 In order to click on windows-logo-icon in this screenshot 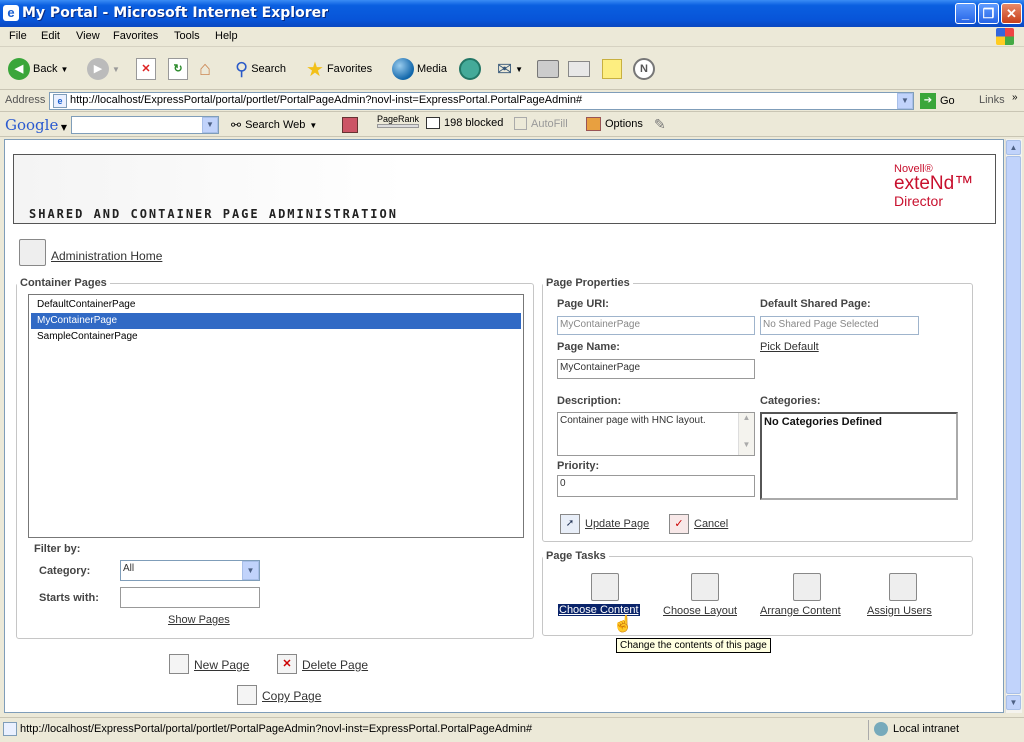, I will do `click(1005, 36)`.